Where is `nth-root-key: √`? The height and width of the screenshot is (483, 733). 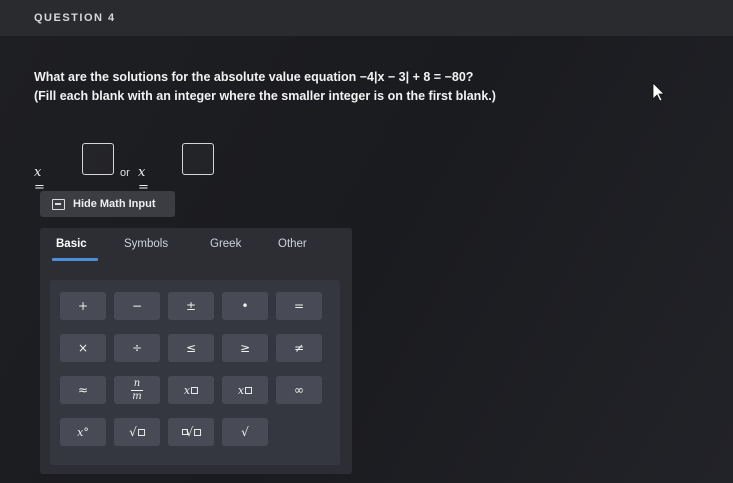 nth-root-key: √ is located at coordinates (191, 432).